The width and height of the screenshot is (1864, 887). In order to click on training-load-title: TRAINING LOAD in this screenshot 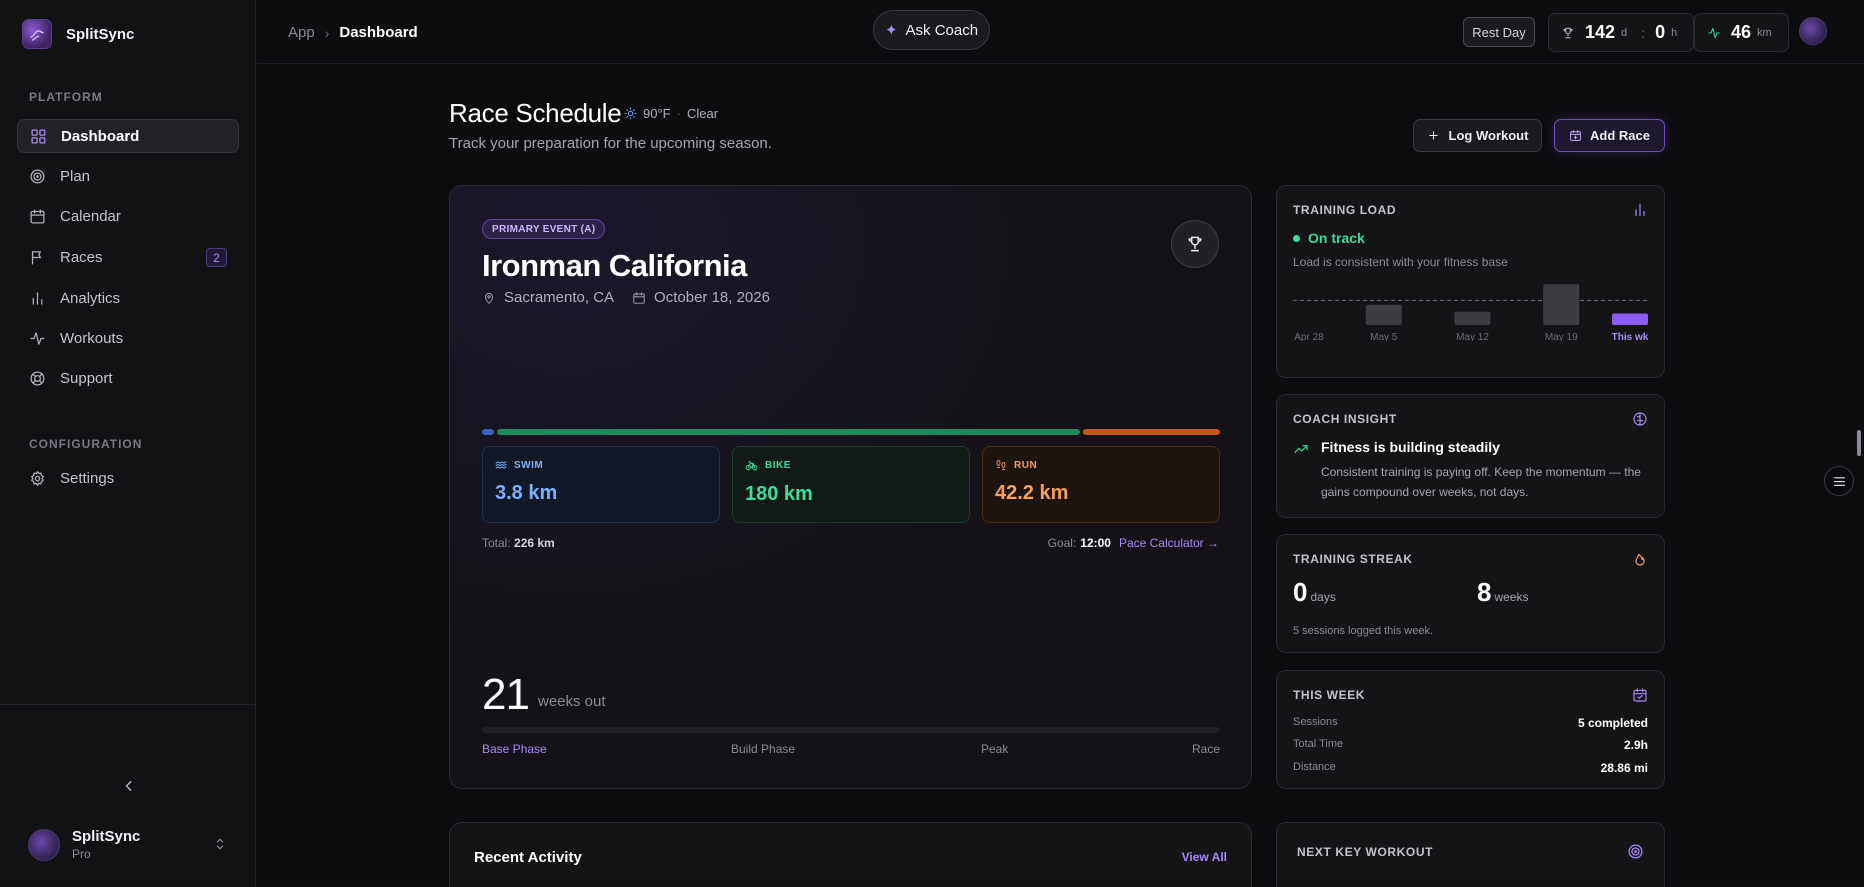, I will do `click(1345, 210)`.